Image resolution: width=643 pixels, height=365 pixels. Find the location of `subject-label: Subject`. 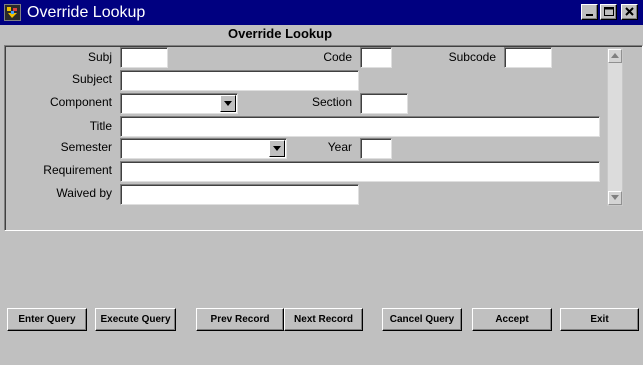

subject-label: Subject is located at coordinates (91, 79).